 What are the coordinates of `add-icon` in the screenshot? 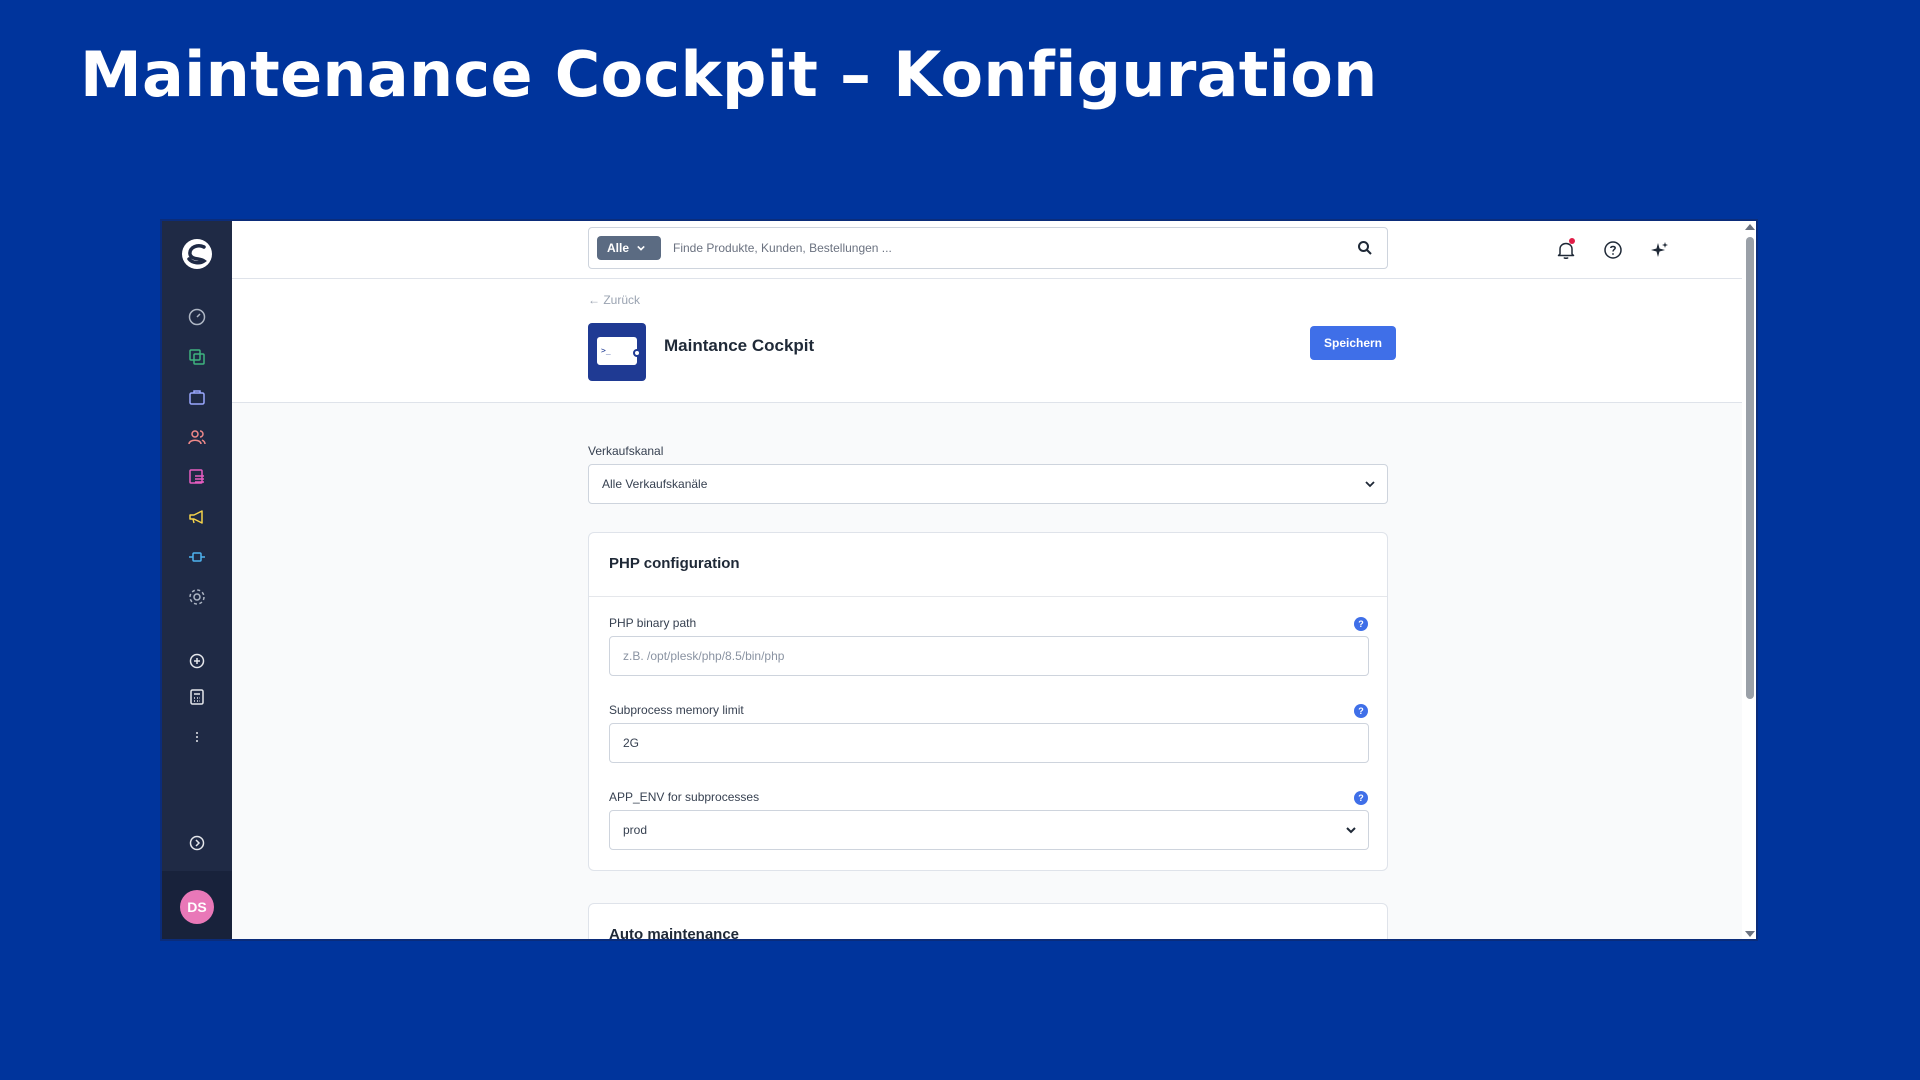 It's located at (197, 661).